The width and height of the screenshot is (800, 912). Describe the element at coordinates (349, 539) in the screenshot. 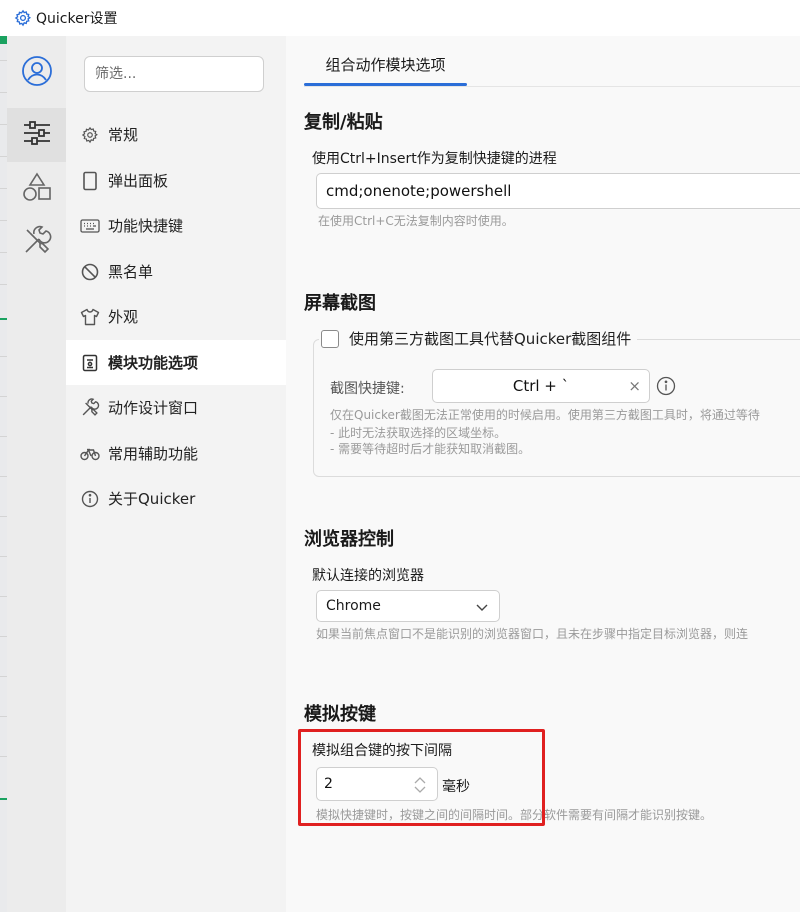

I see `section-title-browser: 浏览器控制` at that location.